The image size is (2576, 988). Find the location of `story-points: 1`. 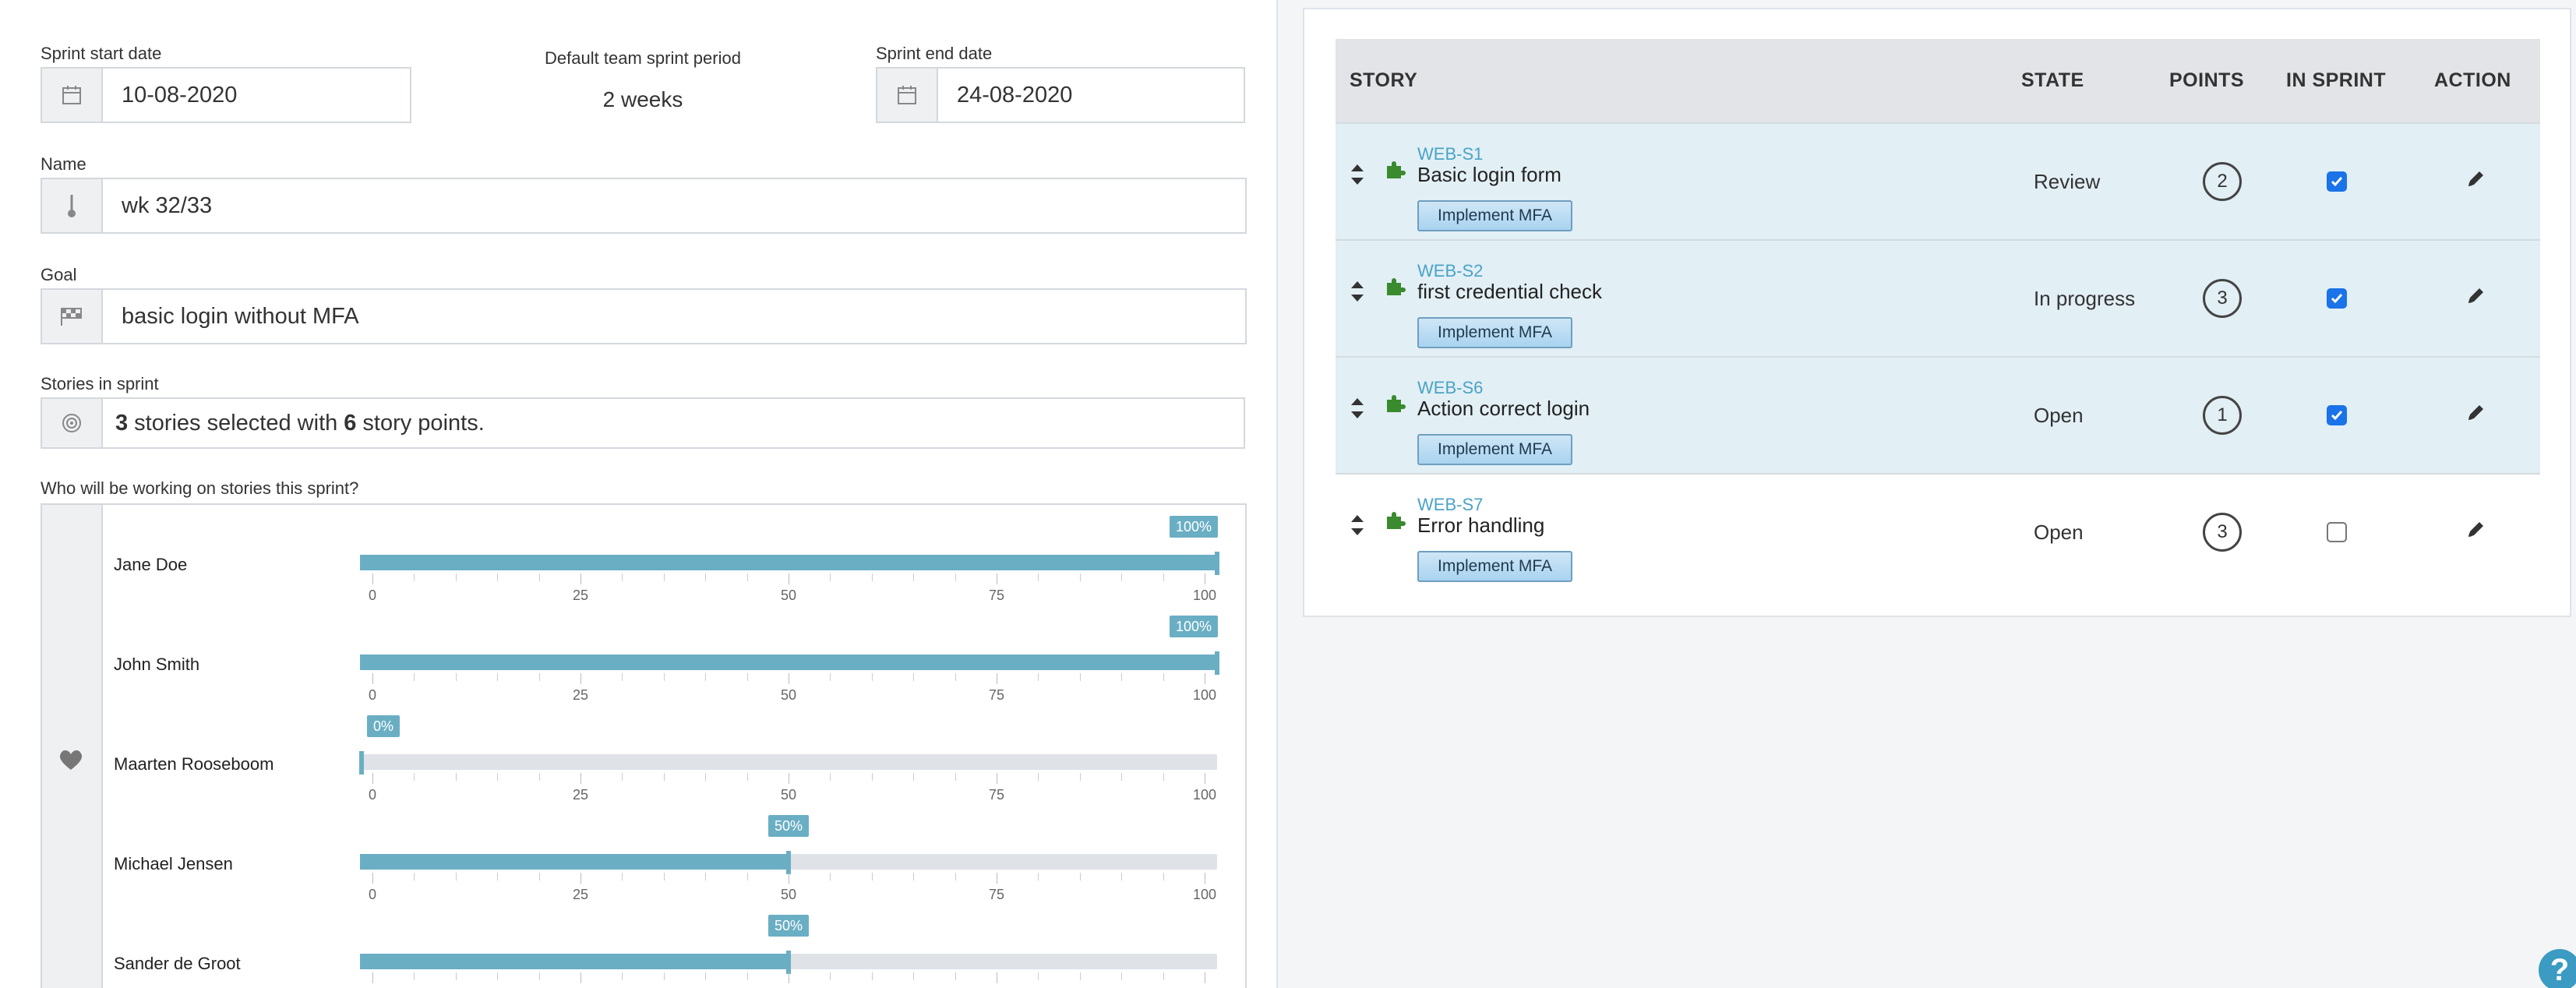

story-points: 1 is located at coordinates (2222, 415).